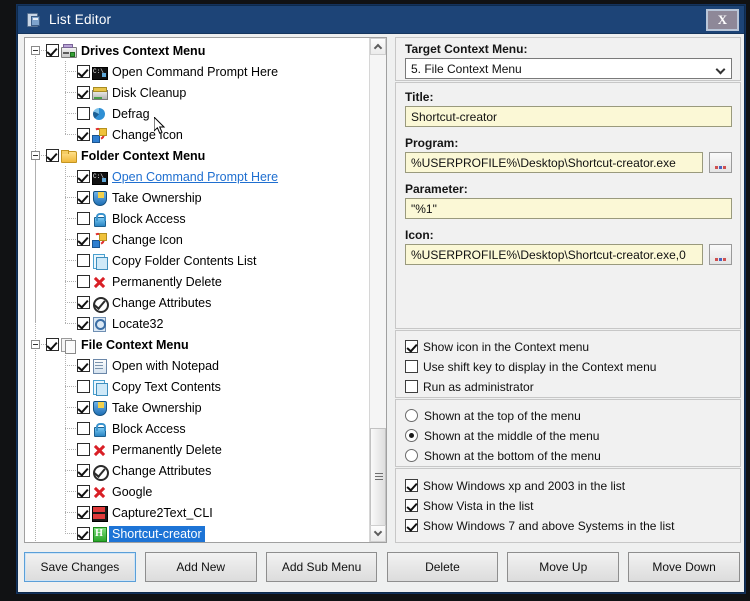 The height and width of the screenshot is (601, 750). What do you see at coordinates (515, 485) in the screenshot?
I see `system-filter-option: Show Windows xp and 2003 in the list` at bounding box center [515, 485].